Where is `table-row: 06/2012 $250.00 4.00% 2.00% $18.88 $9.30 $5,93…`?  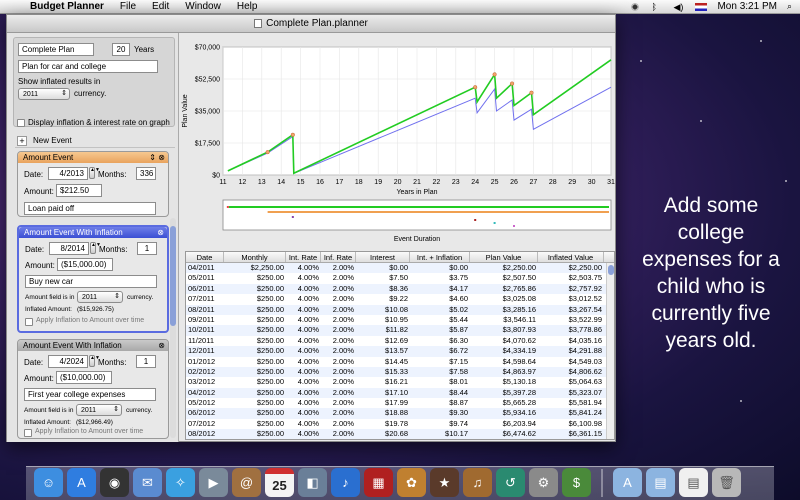 table-row: 06/2012 $250.00 4.00% 2.00% $18.88 $9.30 $5,93… is located at coordinates (400, 413).